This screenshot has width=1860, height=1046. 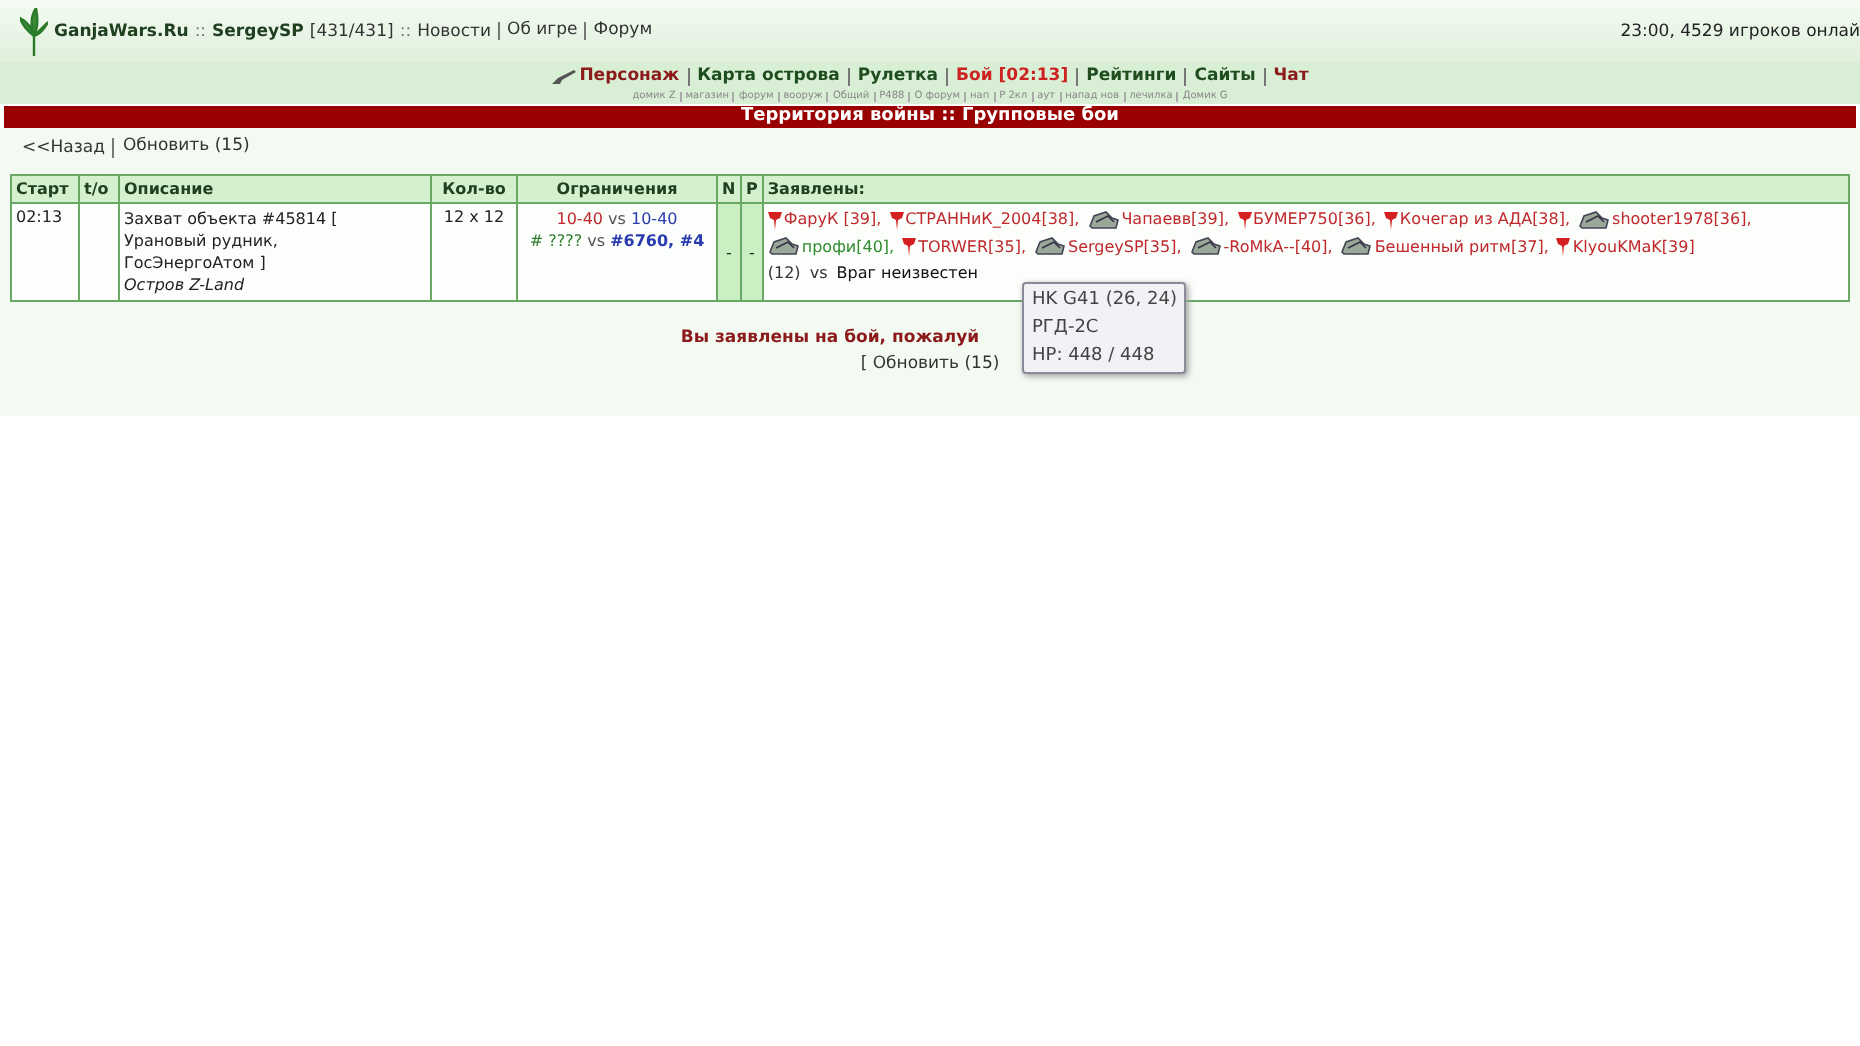 I want to click on username: SergeySP, so click(x=258, y=31).